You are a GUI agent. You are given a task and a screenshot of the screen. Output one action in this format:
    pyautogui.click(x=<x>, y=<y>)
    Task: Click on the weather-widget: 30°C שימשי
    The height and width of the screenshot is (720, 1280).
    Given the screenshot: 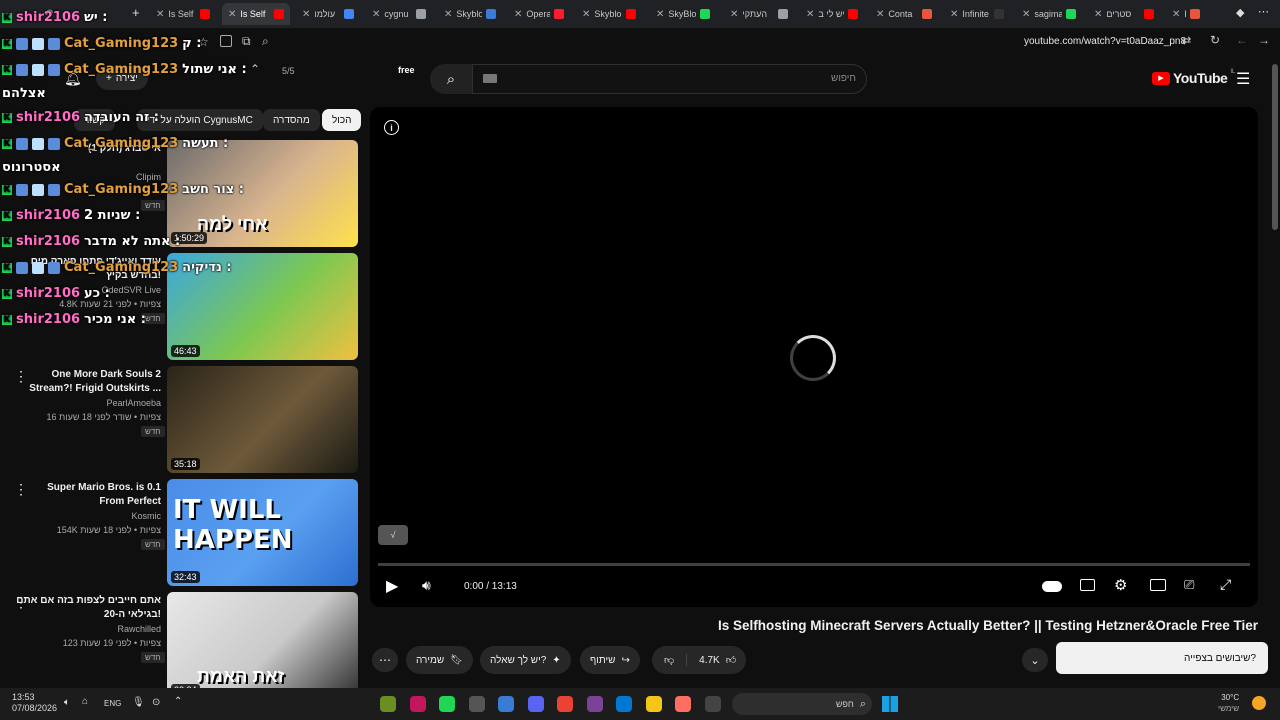 What is the action you would take?
    pyautogui.click(x=1228, y=703)
    